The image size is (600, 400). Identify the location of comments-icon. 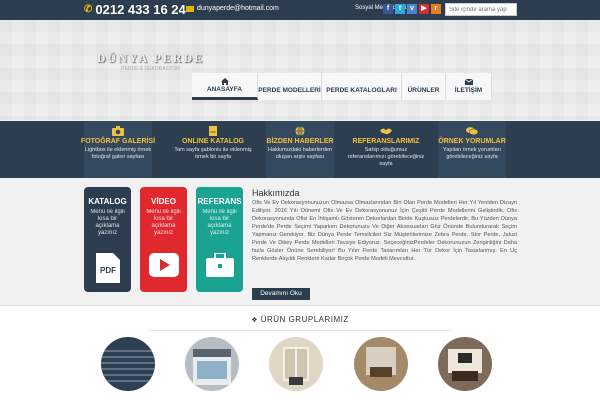
(472, 131).